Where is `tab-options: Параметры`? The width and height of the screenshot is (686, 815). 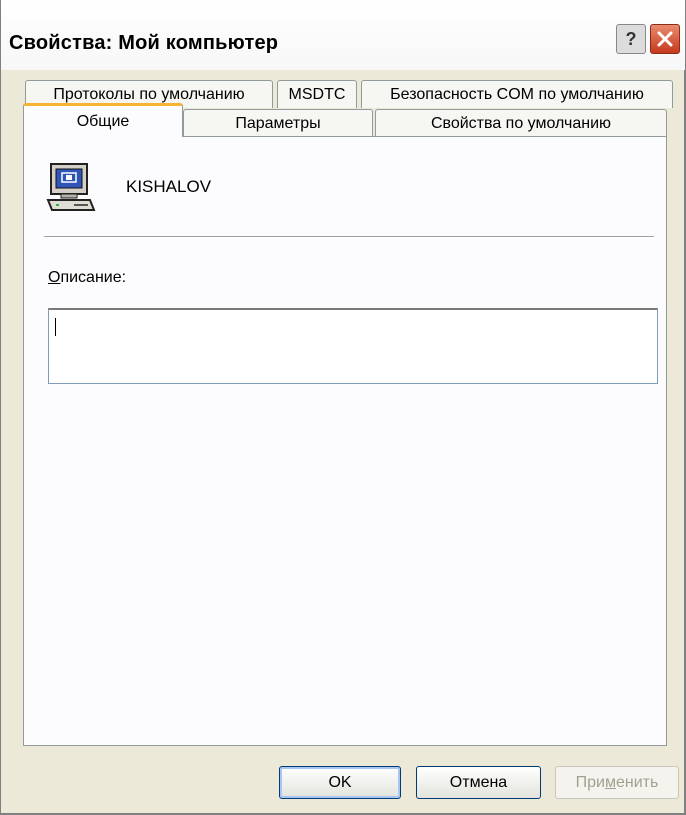 tab-options: Параметры is located at coordinates (278, 123).